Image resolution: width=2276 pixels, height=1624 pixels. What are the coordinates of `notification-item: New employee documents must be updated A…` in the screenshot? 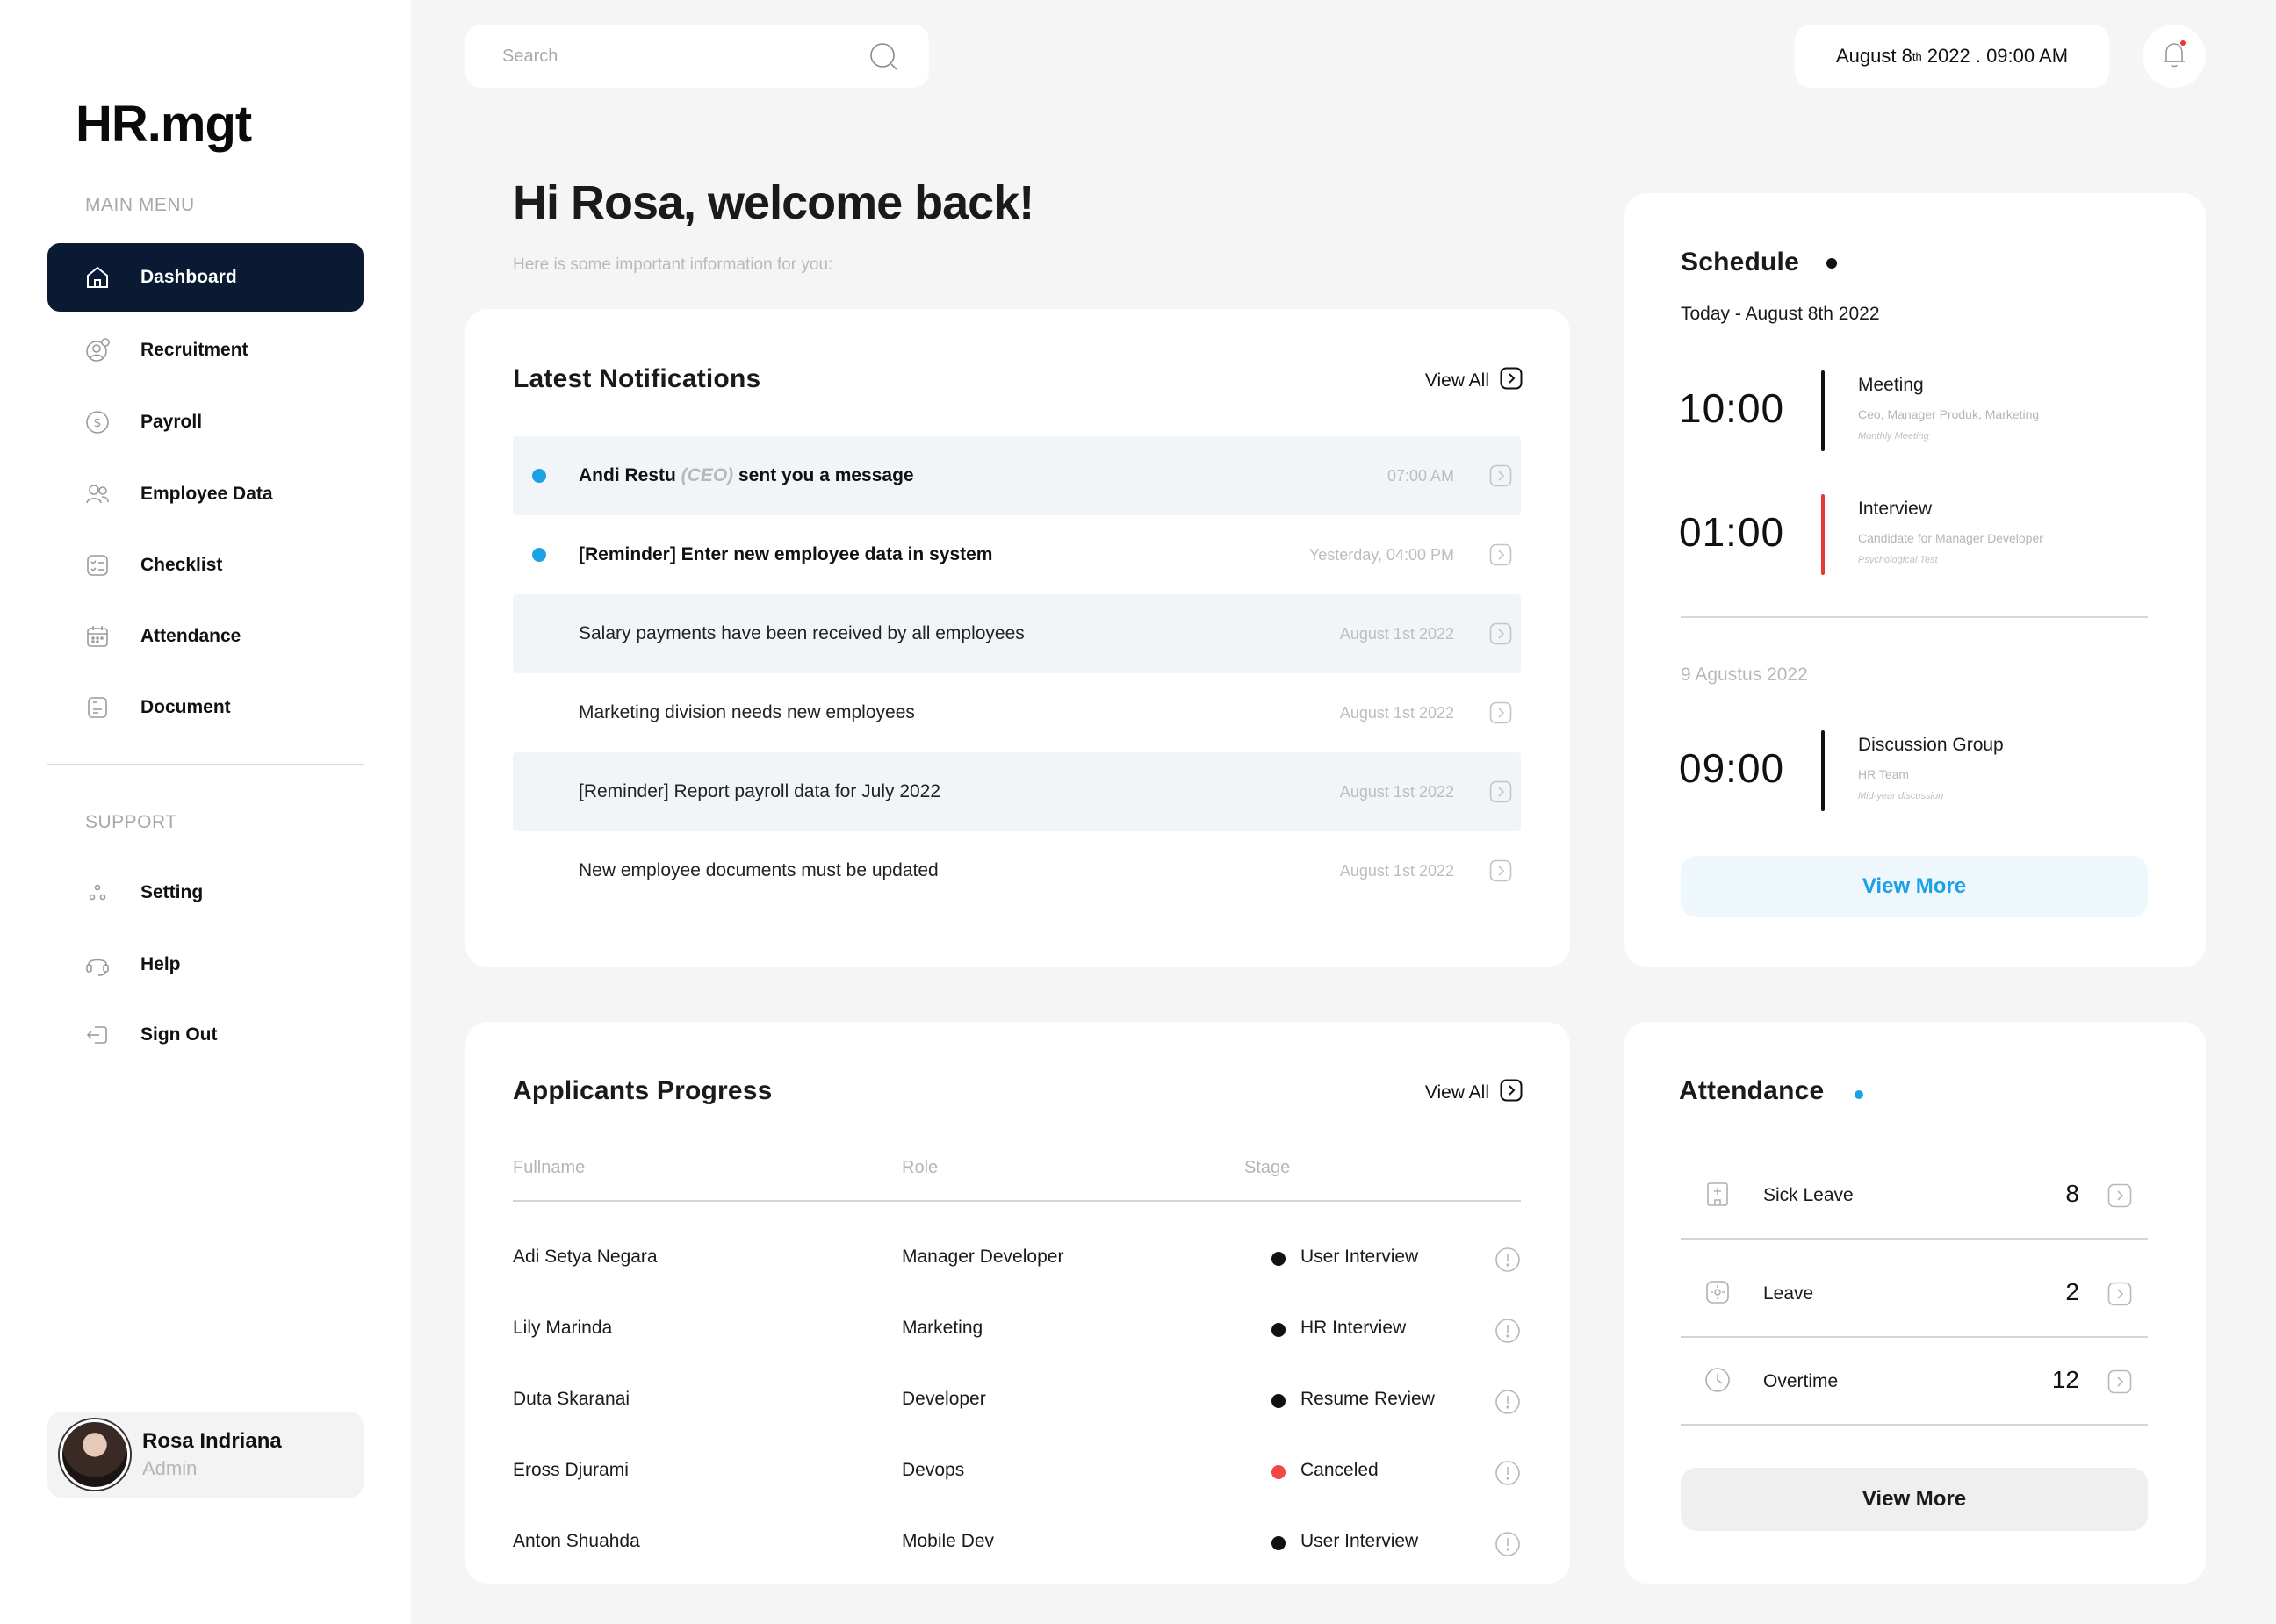 It's located at (1017, 871).